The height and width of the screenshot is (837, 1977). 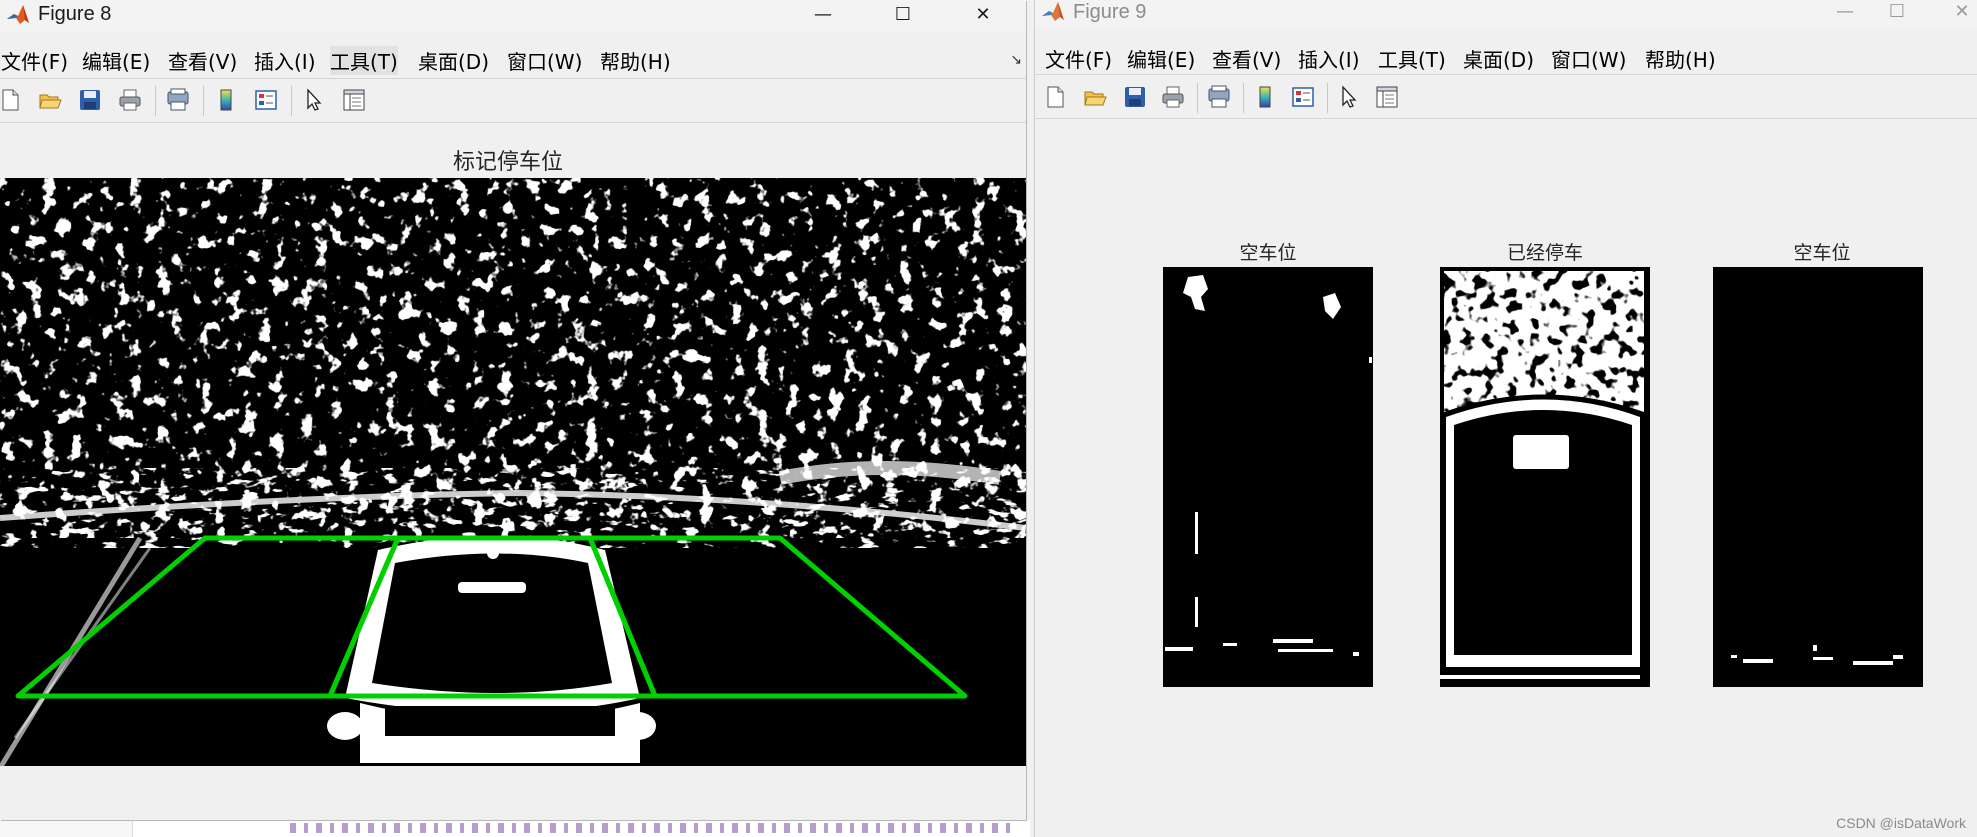 I want to click on subplot-2-image-occupied, so click(x=1545, y=477).